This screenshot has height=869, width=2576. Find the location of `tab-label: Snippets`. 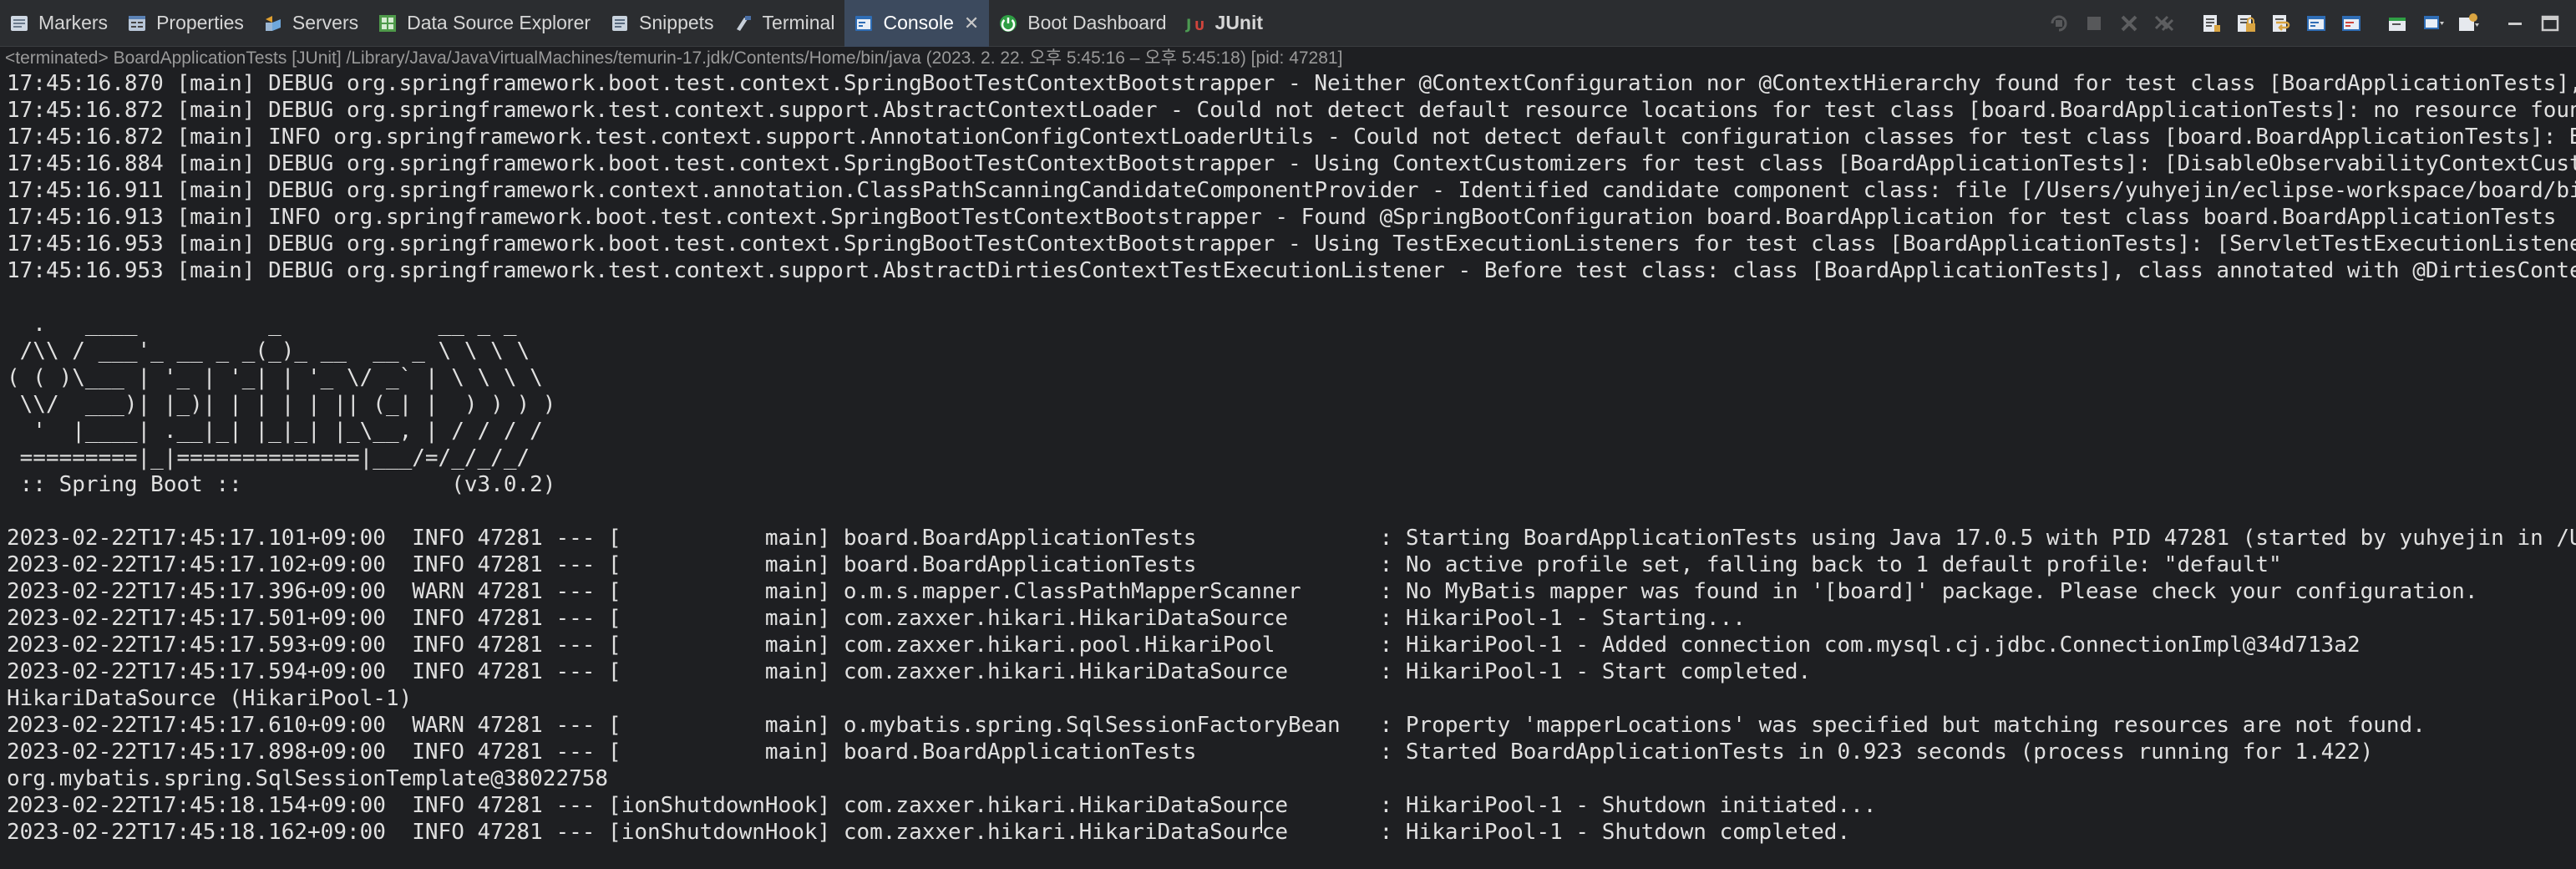

tab-label: Snippets is located at coordinates (676, 22).